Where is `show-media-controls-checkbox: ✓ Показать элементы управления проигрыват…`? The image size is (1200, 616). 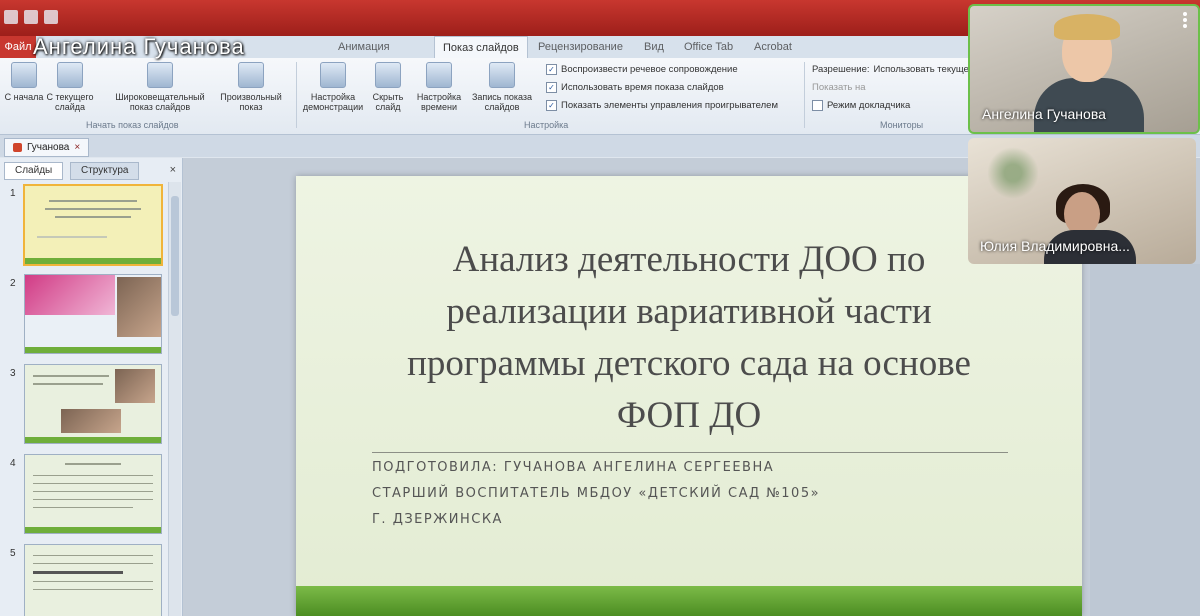
show-media-controls-checkbox: ✓ Показать элементы управления проигрыват… is located at coordinates (662, 105).